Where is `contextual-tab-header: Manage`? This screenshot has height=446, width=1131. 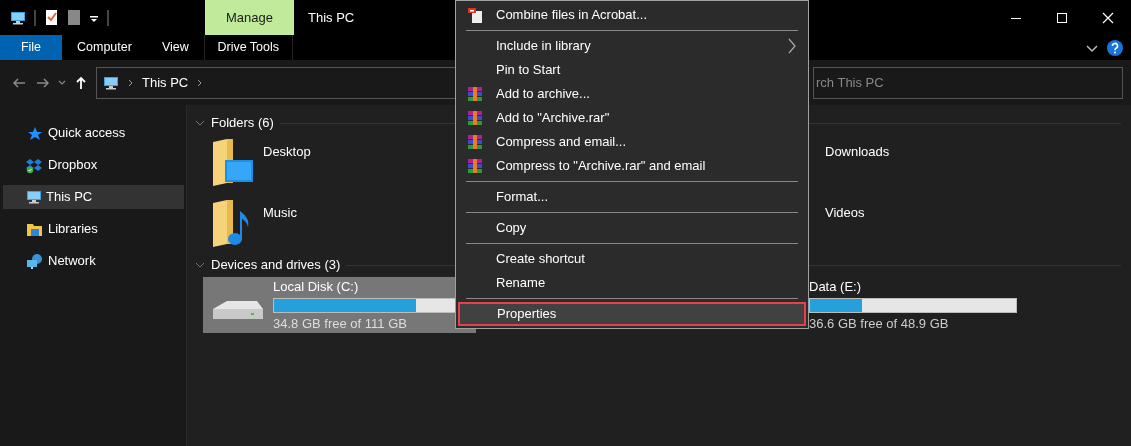 contextual-tab-header: Manage is located at coordinates (249, 17).